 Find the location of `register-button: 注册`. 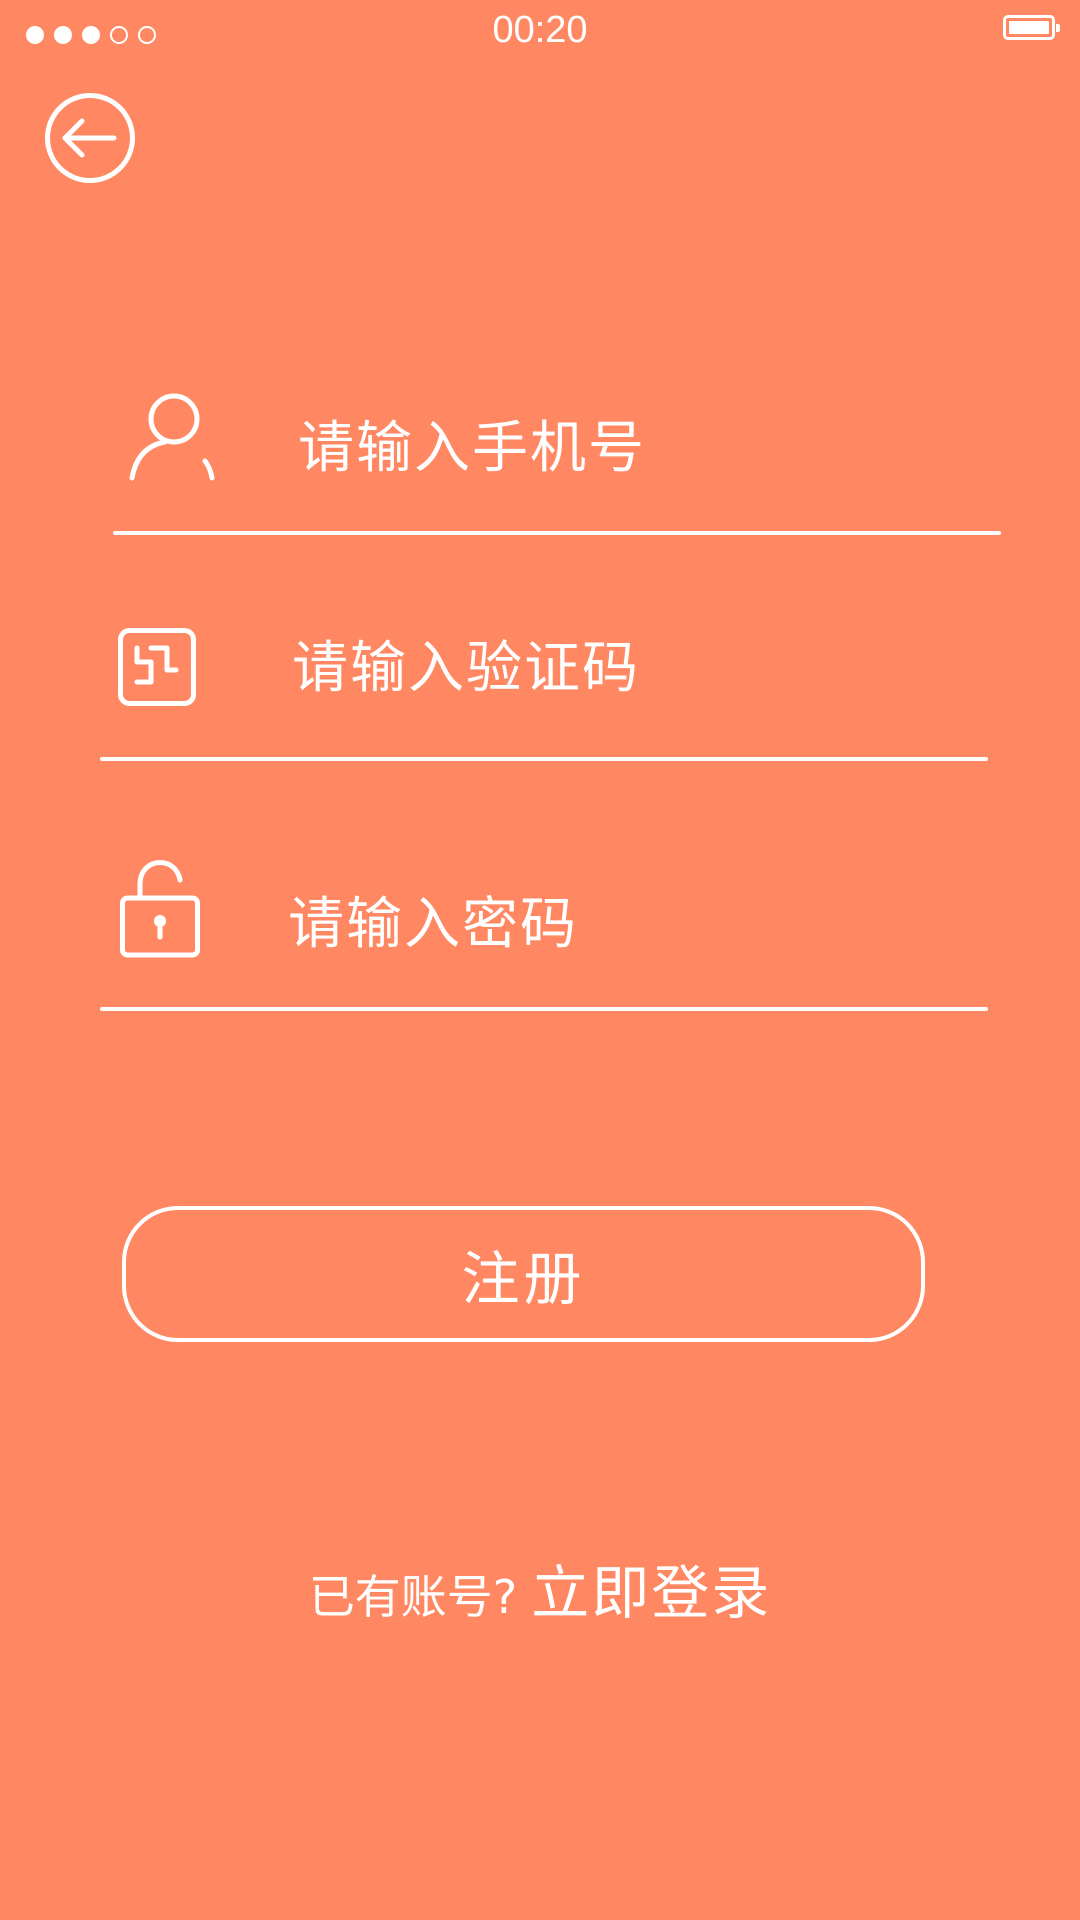

register-button: 注册 is located at coordinates (523, 1274).